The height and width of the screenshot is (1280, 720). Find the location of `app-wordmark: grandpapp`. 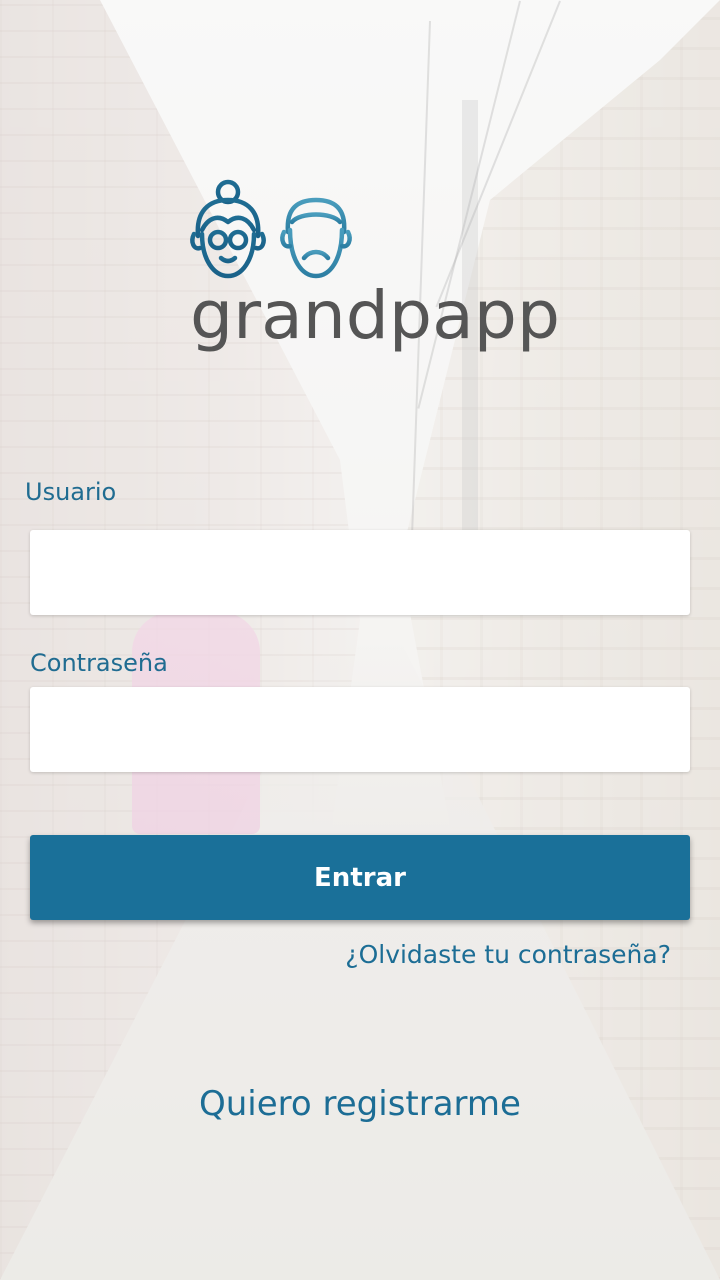

app-wordmark: grandpapp is located at coordinates (375, 318).